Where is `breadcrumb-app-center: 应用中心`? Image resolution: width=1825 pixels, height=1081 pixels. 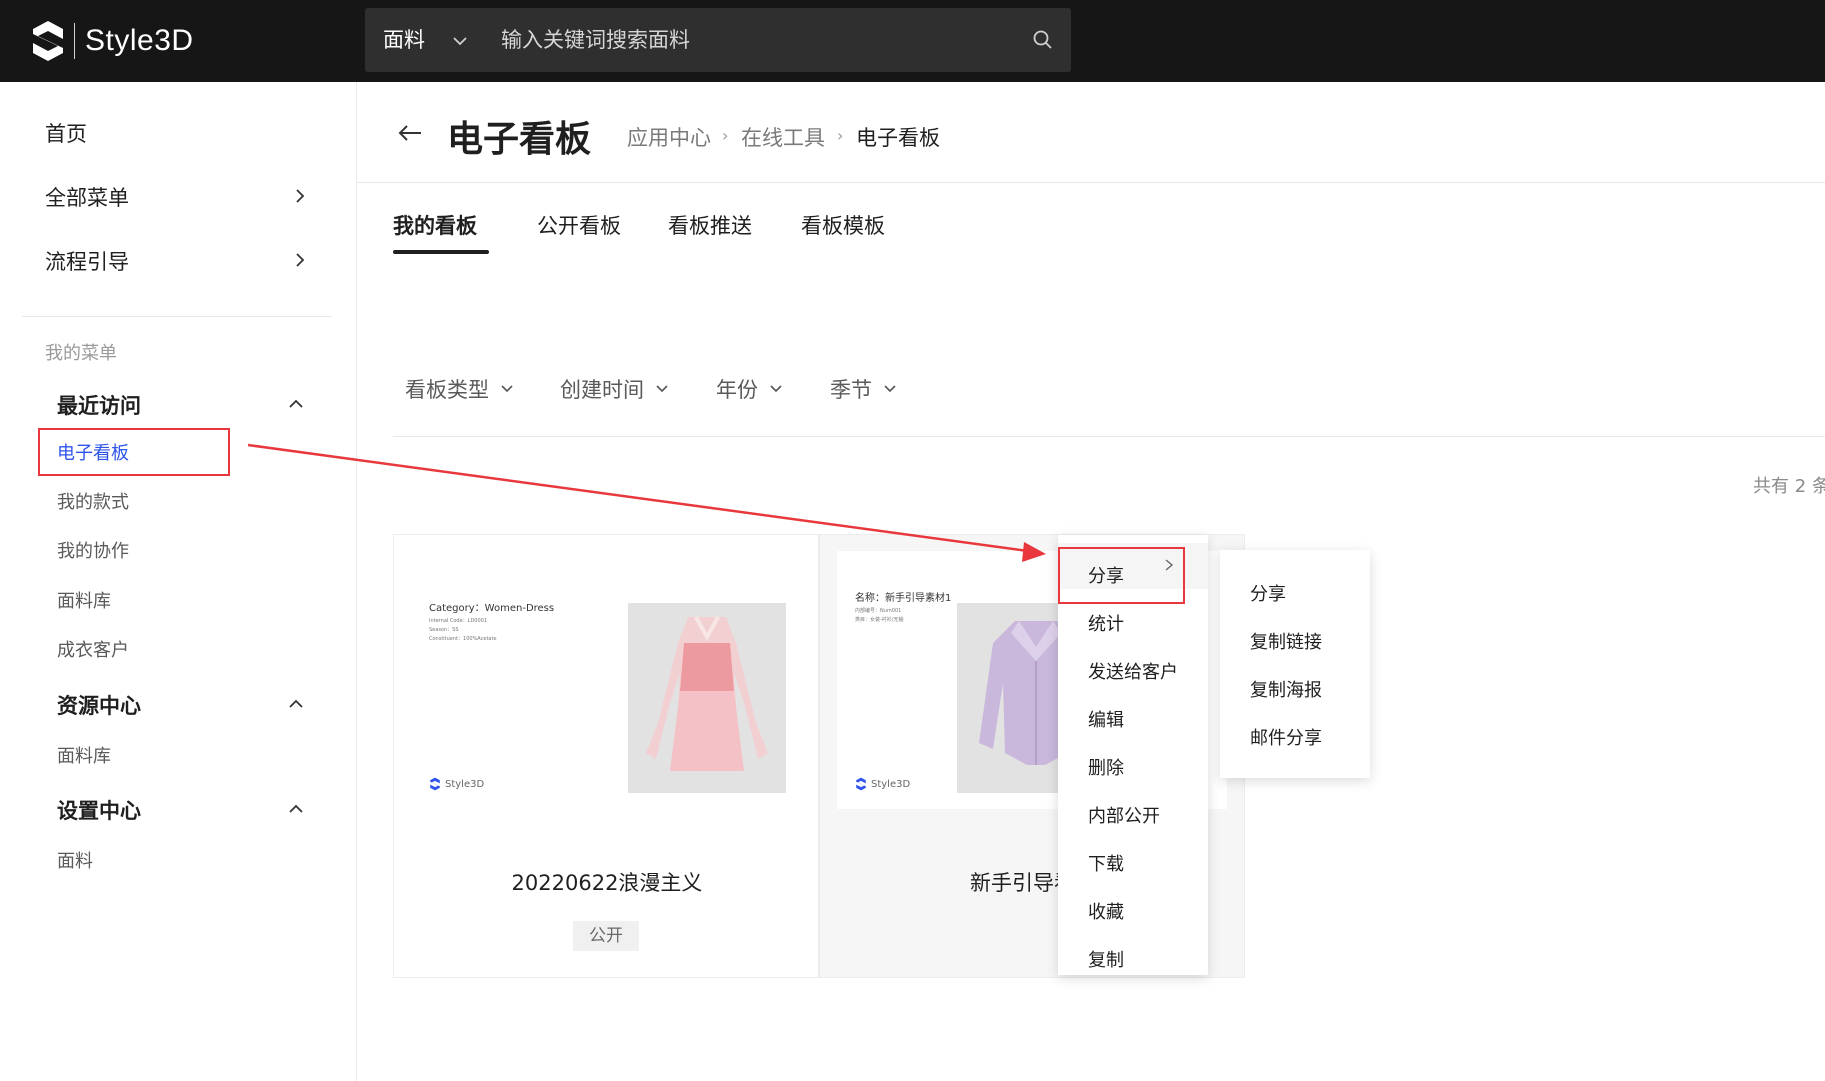
breadcrumb-app-center: 应用中心 is located at coordinates (669, 137).